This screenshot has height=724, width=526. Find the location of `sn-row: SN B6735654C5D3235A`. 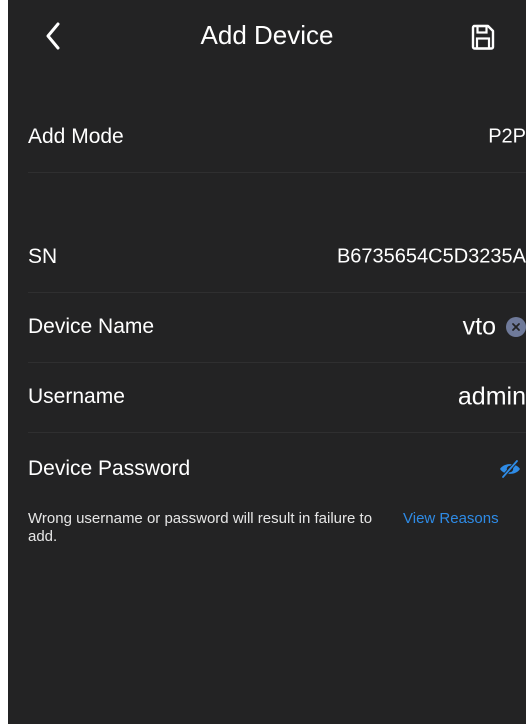

sn-row: SN B6735654C5D3235A is located at coordinates (277, 257).